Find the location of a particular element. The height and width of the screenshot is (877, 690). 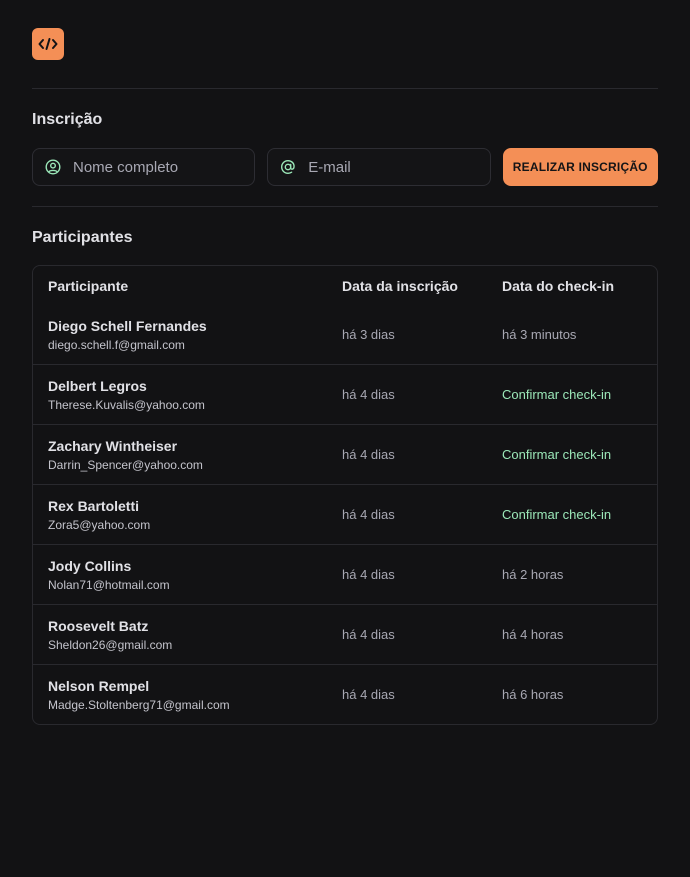

column-header-checkin-date: Data do check-in is located at coordinates (558, 285).